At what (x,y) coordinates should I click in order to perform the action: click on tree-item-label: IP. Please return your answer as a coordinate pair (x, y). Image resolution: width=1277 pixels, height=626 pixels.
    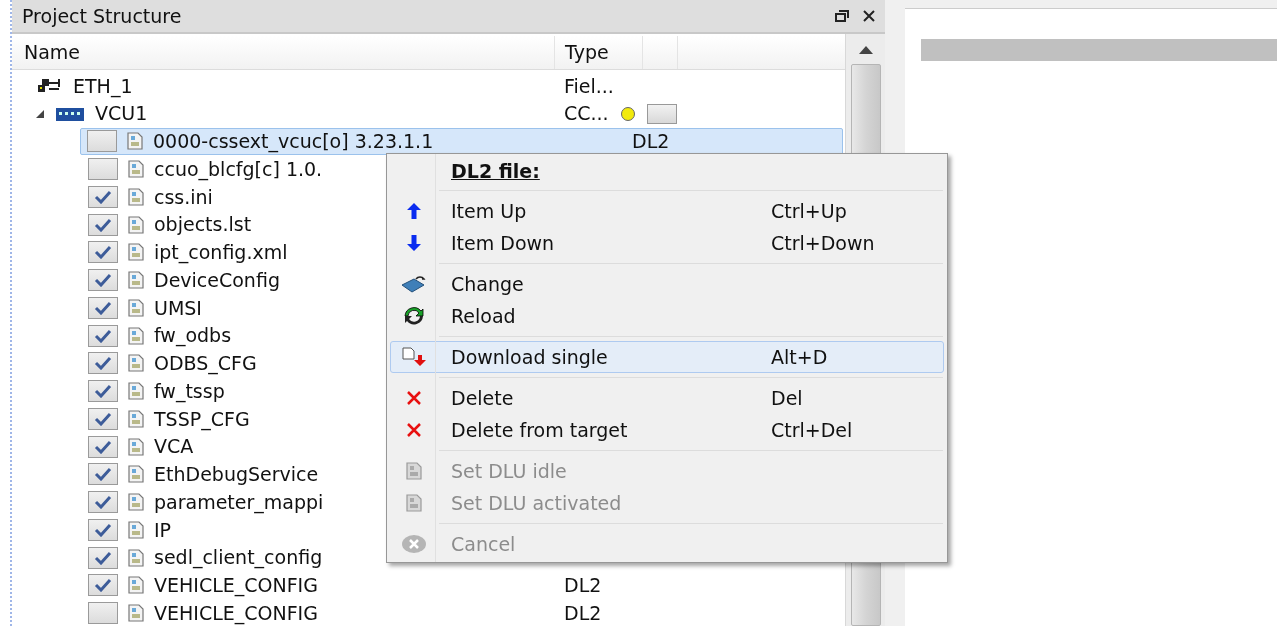
    Looking at the image, I should click on (163, 530).